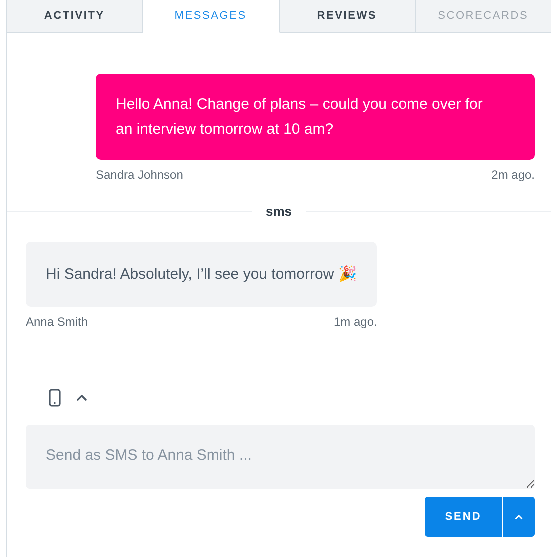  What do you see at coordinates (202, 274) in the screenshot?
I see `message-bubble: Hi Sandra! Absolutely, I’ll see you tomorrow 🎉` at bounding box center [202, 274].